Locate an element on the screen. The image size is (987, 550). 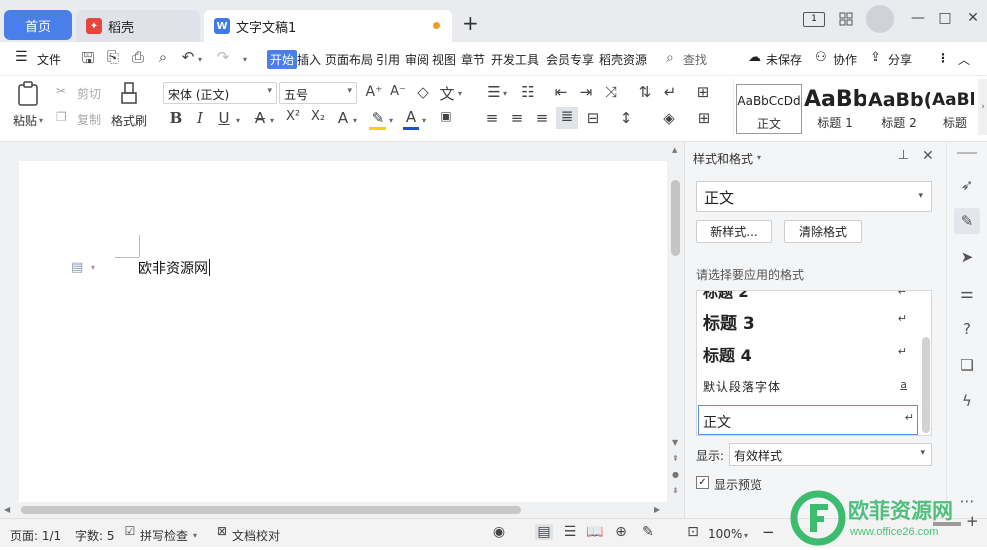
horizontal-scroll-thumb is located at coordinates (271, 510).